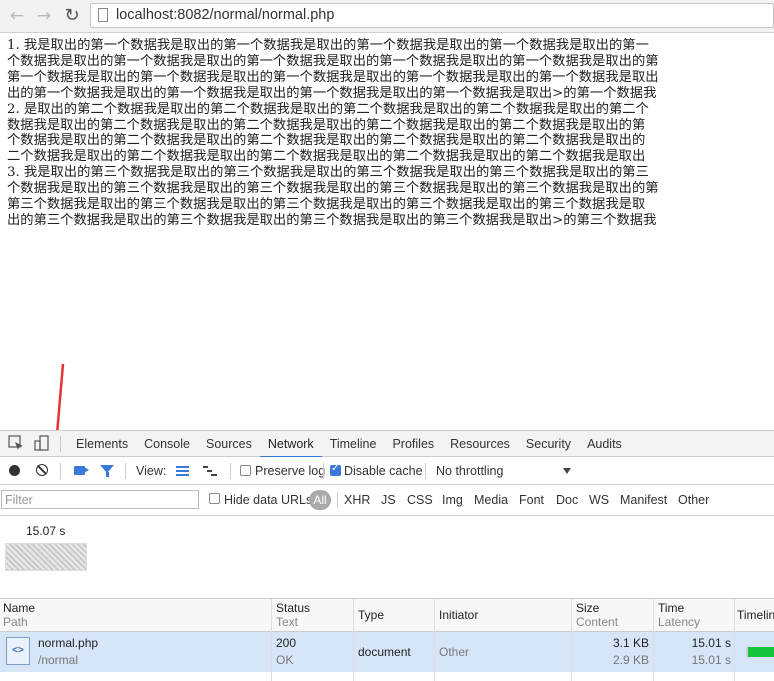  What do you see at coordinates (469, 471) in the screenshot?
I see `throttling-select: No throttling` at bounding box center [469, 471].